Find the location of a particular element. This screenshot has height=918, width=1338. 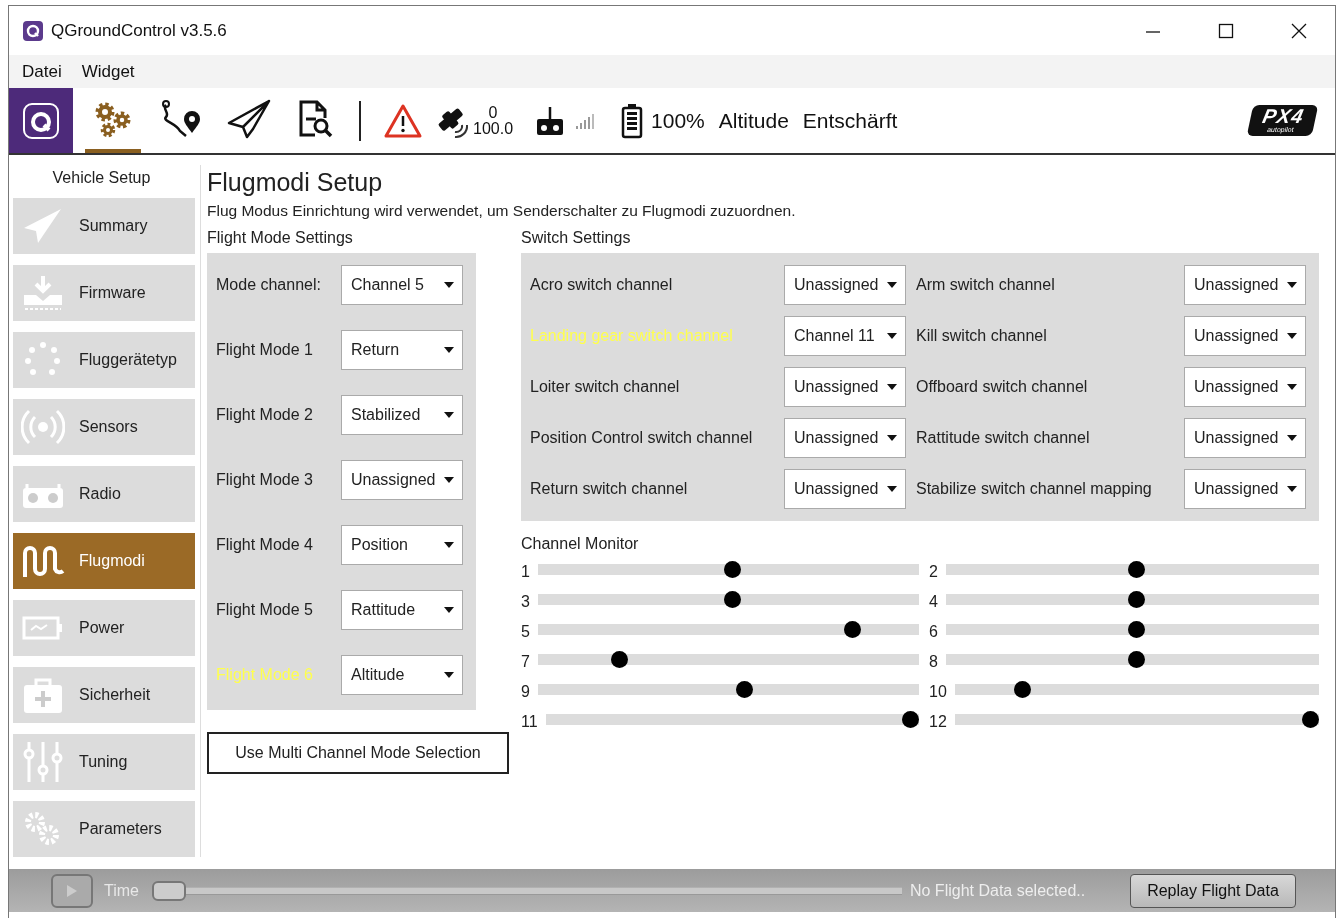

route-icon is located at coordinates (181, 118).